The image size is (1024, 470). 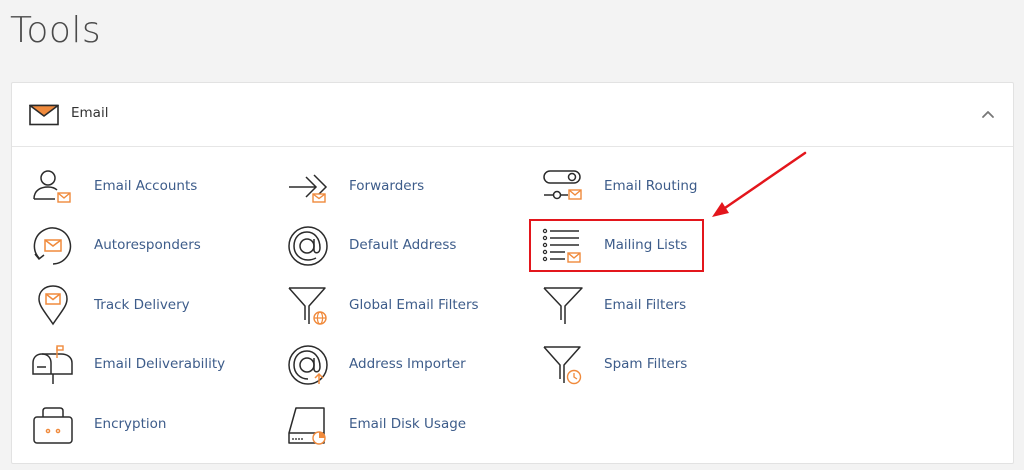 I want to click on tool-spam-filters: Spam Filters, so click(x=661, y=365).